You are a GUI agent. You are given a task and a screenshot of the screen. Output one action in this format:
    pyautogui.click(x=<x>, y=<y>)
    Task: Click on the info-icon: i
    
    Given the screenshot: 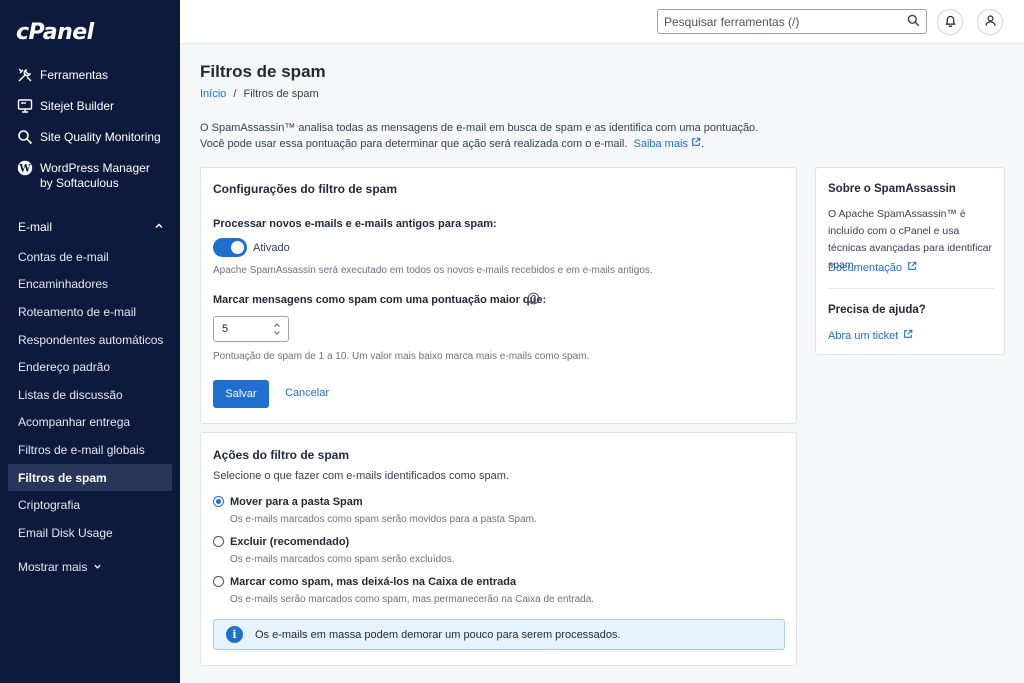 What is the action you would take?
    pyautogui.click(x=234, y=634)
    